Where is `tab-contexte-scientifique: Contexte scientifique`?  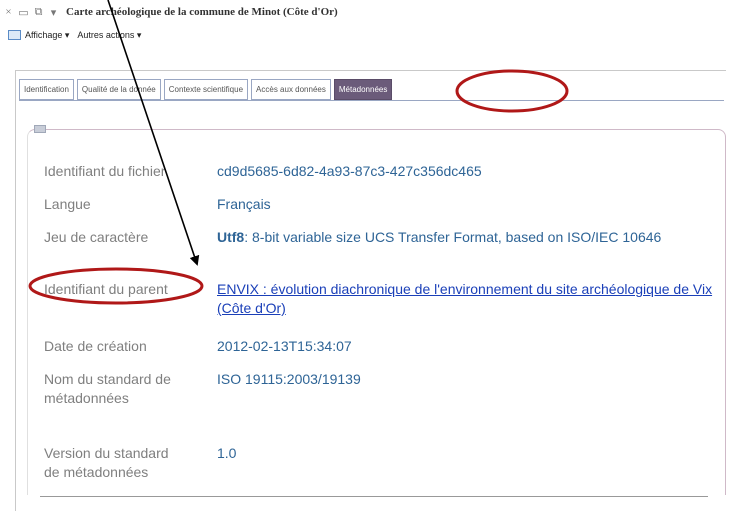 tab-contexte-scientifique: Contexte scientifique is located at coordinates (206, 89).